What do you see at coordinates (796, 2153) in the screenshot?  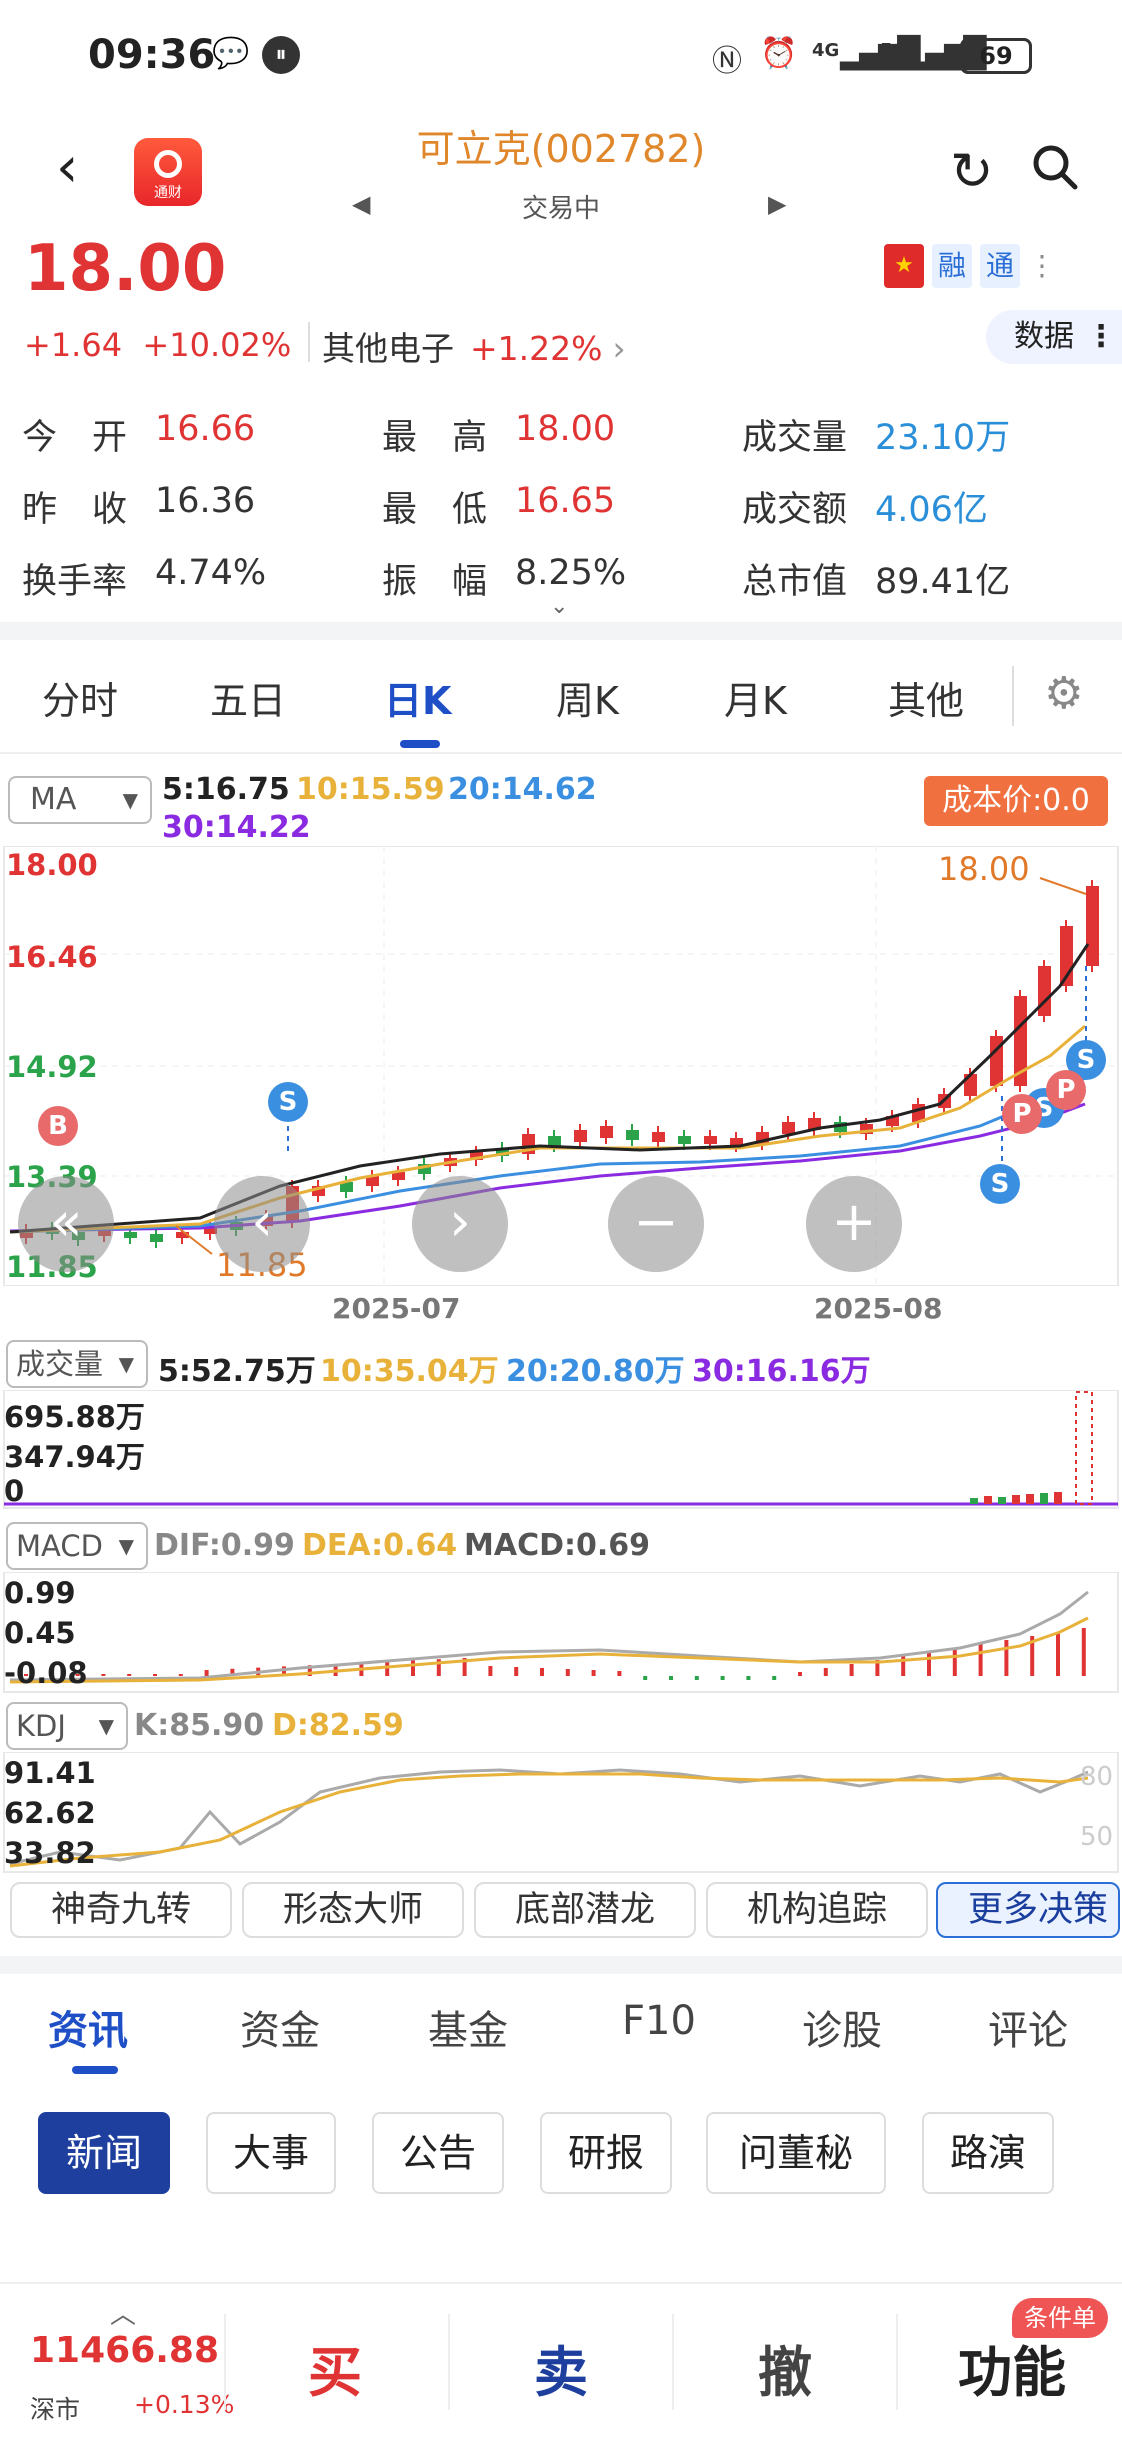 I see `pill-ask-secretary: 问董秘` at bounding box center [796, 2153].